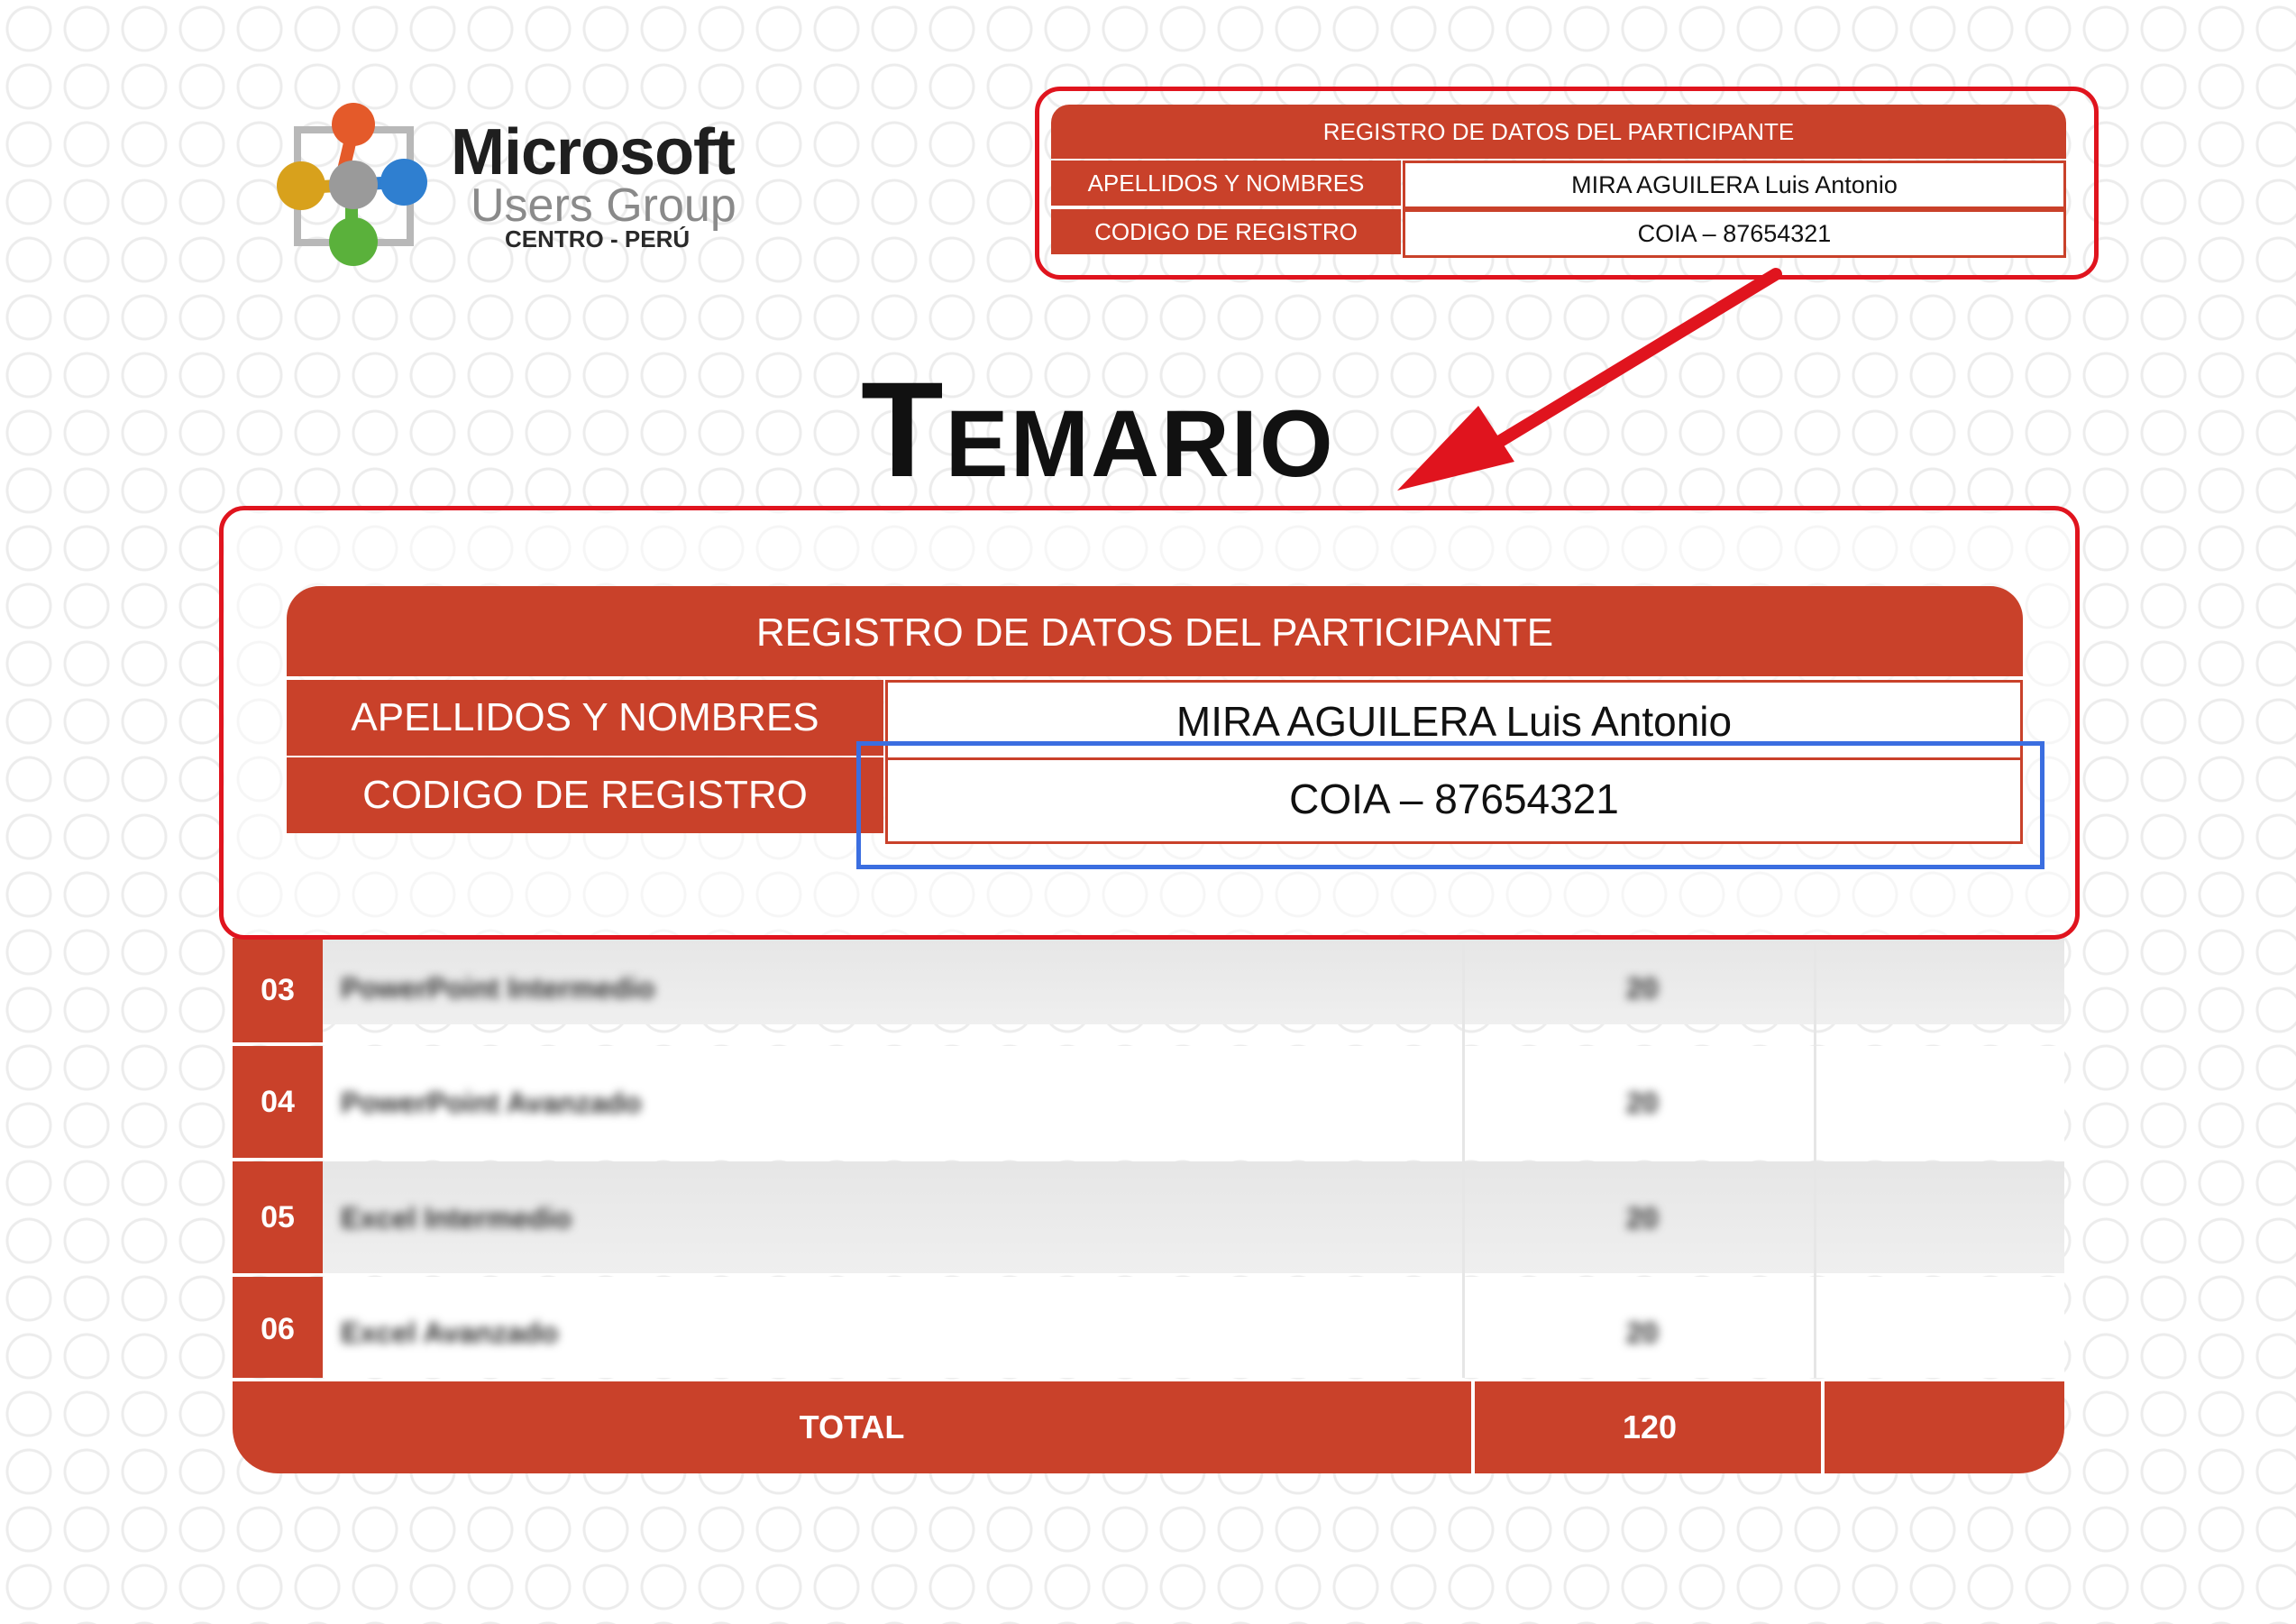 This screenshot has width=2296, height=1624. What do you see at coordinates (1450, 805) in the screenshot?
I see `highlight-frame-codigo` at bounding box center [1450, 805].